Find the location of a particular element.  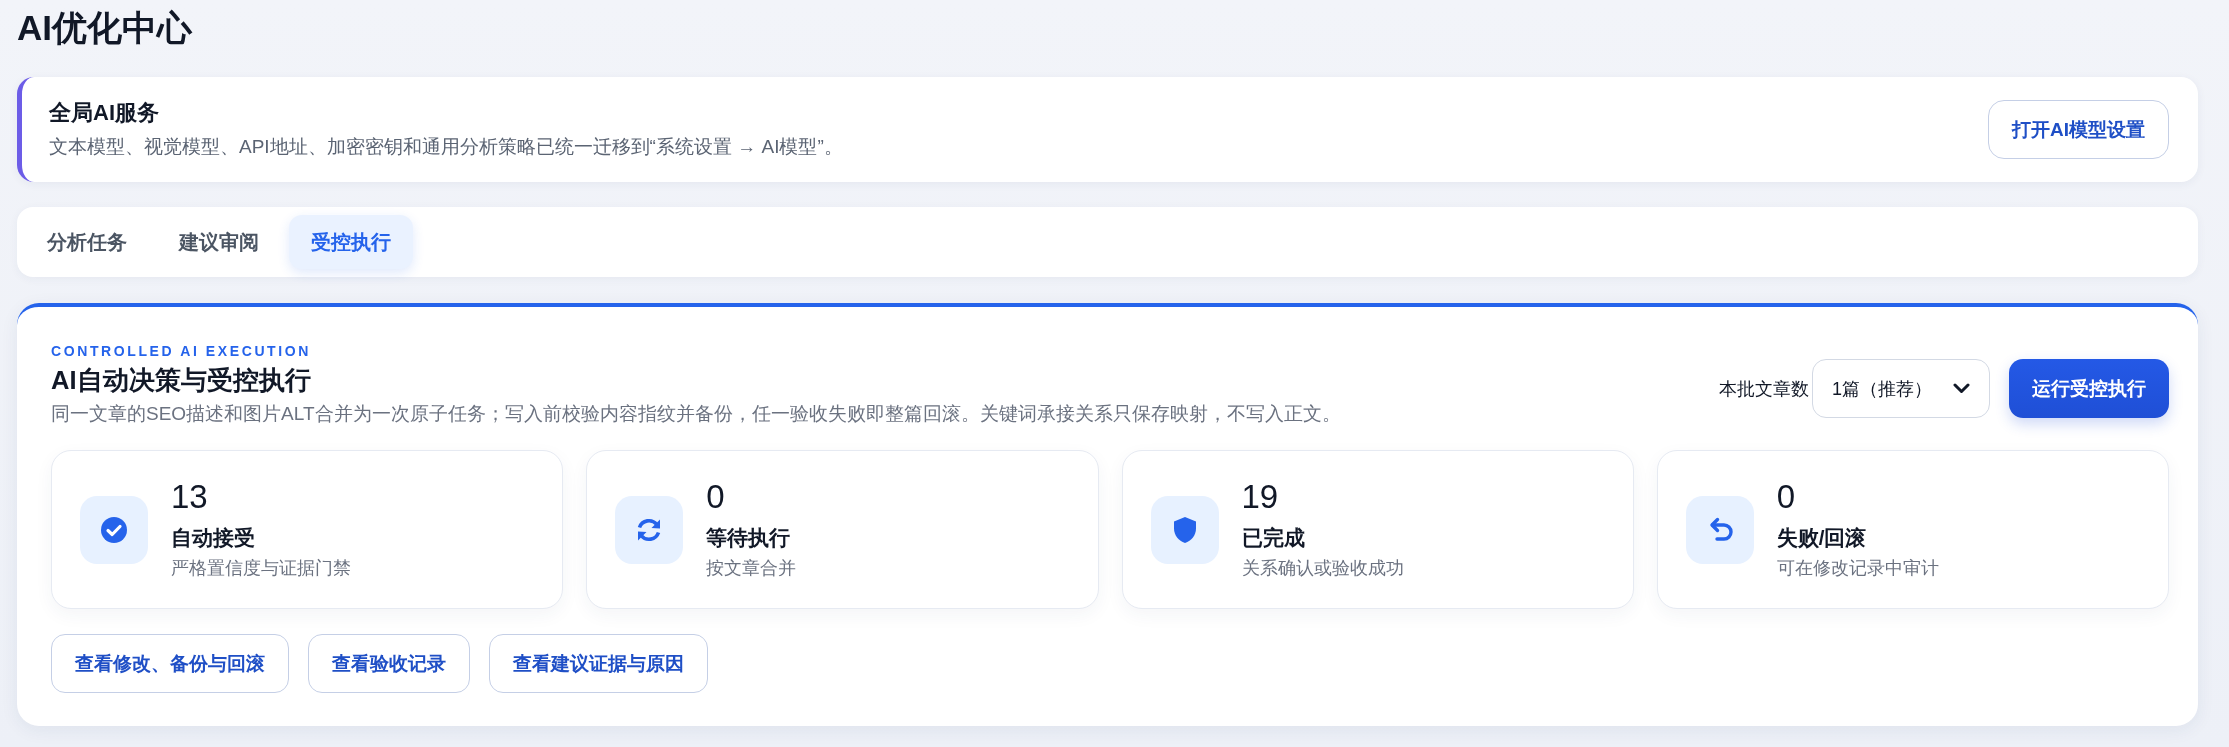

batch-count-label: 本批文章数 is located at coordinates (1764, 389).